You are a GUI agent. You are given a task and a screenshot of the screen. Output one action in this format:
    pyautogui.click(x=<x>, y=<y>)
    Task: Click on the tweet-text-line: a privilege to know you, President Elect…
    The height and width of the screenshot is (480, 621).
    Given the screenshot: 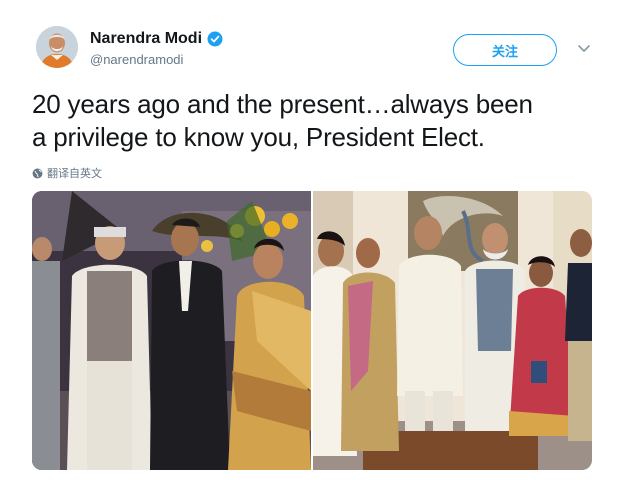 What is the action you would take?
    pyautogui.click(x=258, y=137)
    